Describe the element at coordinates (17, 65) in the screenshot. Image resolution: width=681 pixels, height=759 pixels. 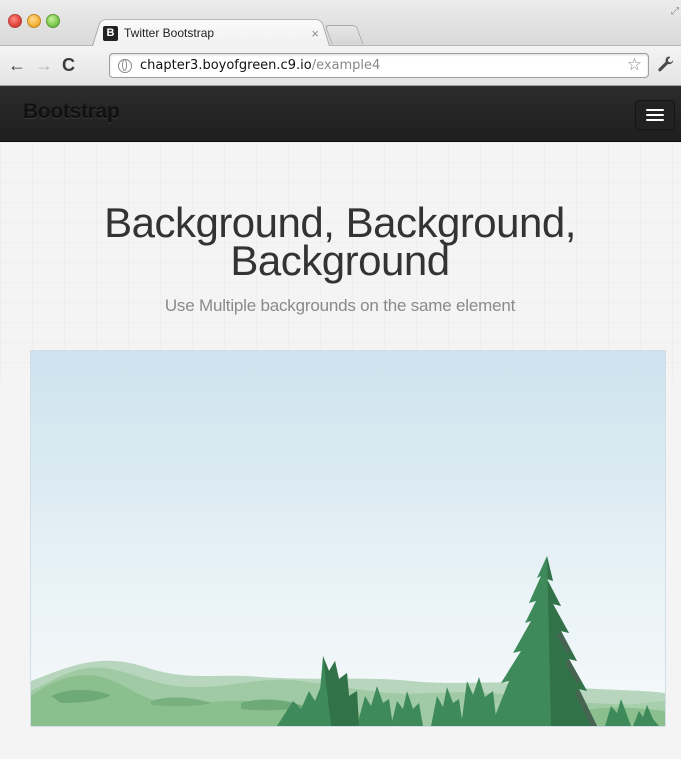
I see `back-button: ←` at that location.